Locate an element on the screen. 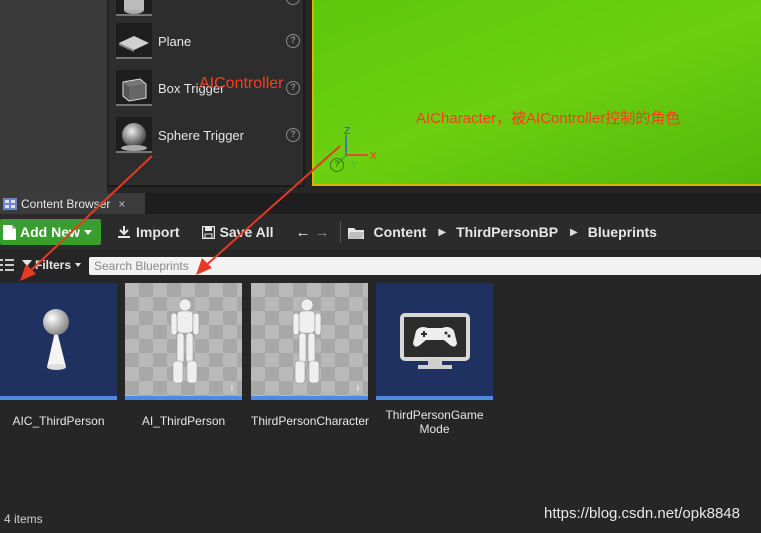 The height and width of the screenshot is (533, 761). asset-name: AI_ThirdPerson is located at coordinates (183, 421).